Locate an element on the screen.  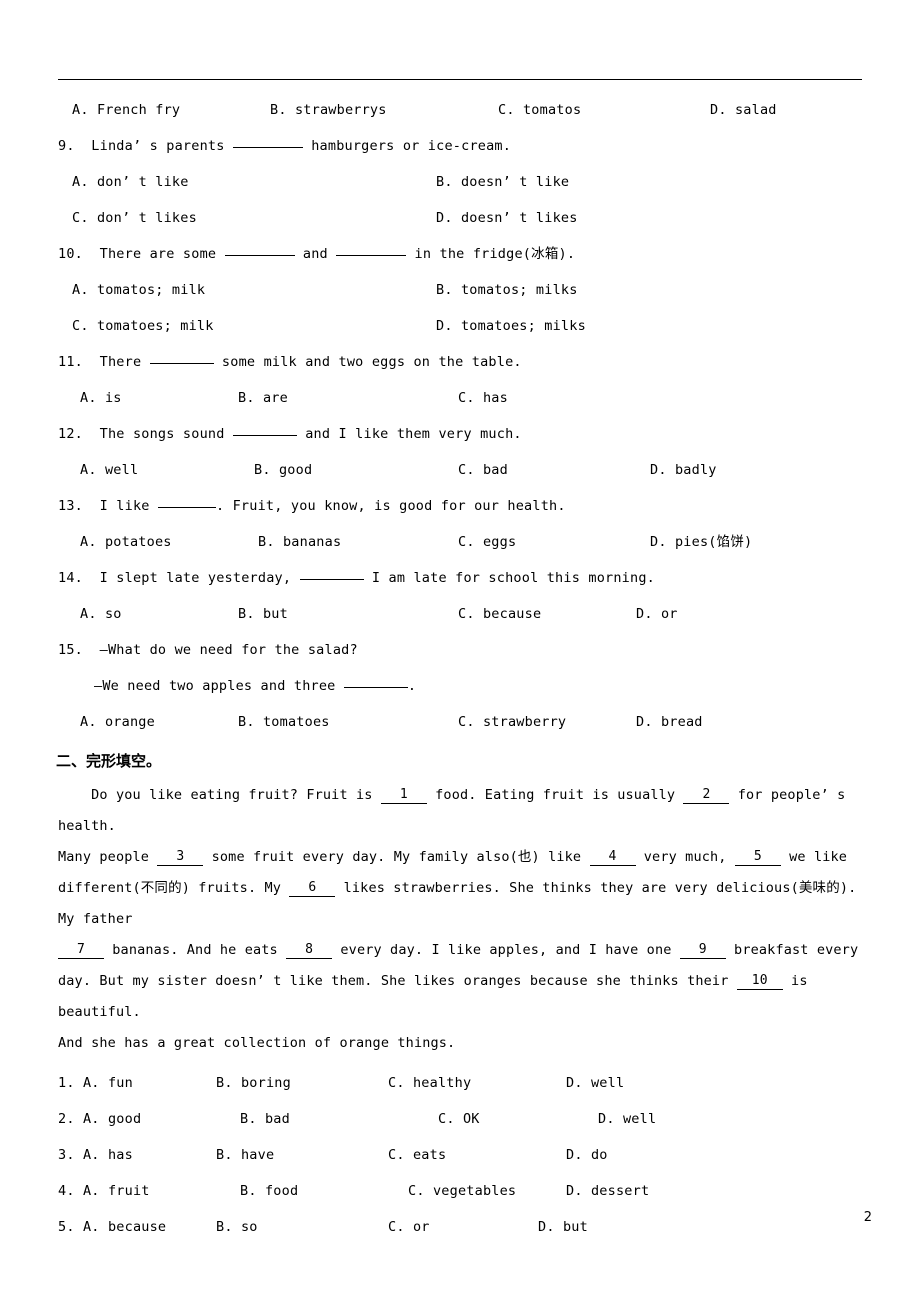
question-14-options: A. so B. but C. because D. or is located at coordinates (463, 614).